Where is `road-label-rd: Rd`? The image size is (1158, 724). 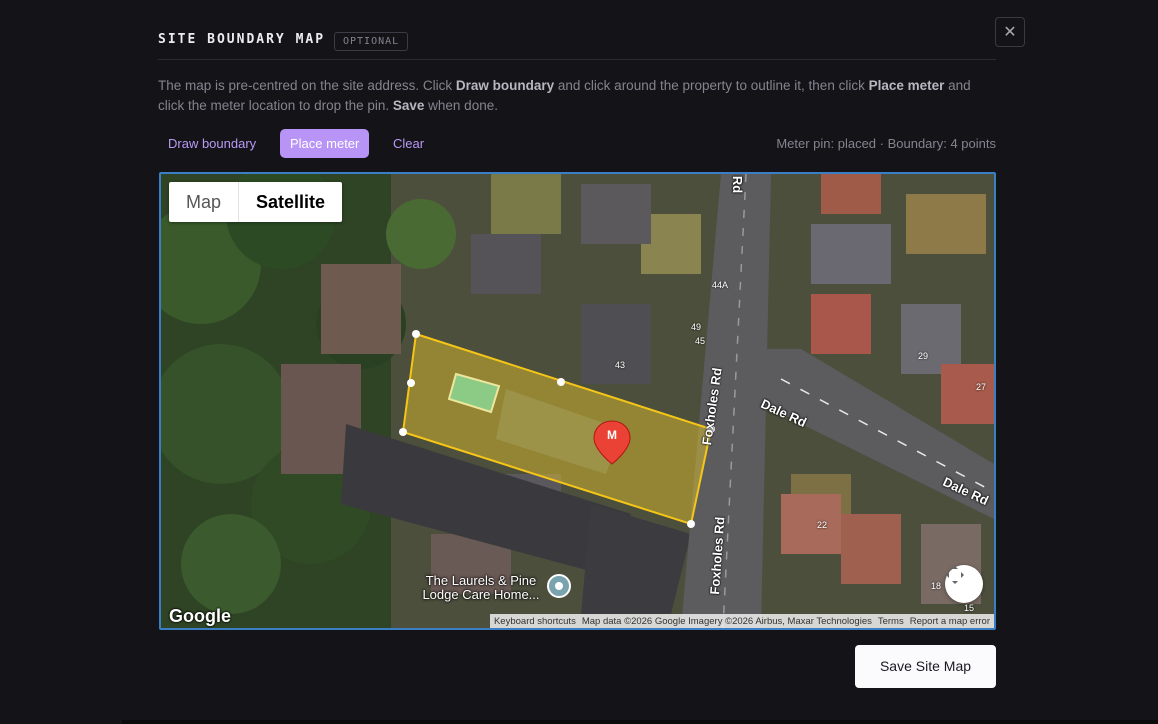 road-label-rd: Rd is located at coordinates (738, 184).